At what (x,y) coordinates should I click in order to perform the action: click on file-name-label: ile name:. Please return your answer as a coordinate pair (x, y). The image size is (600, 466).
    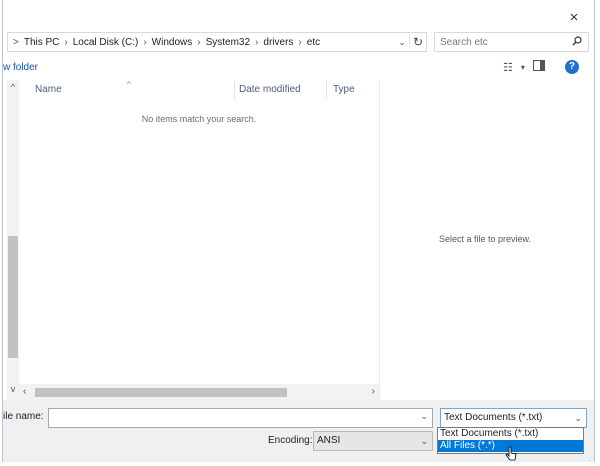
    Looking at the image, I should click on (23, 416).